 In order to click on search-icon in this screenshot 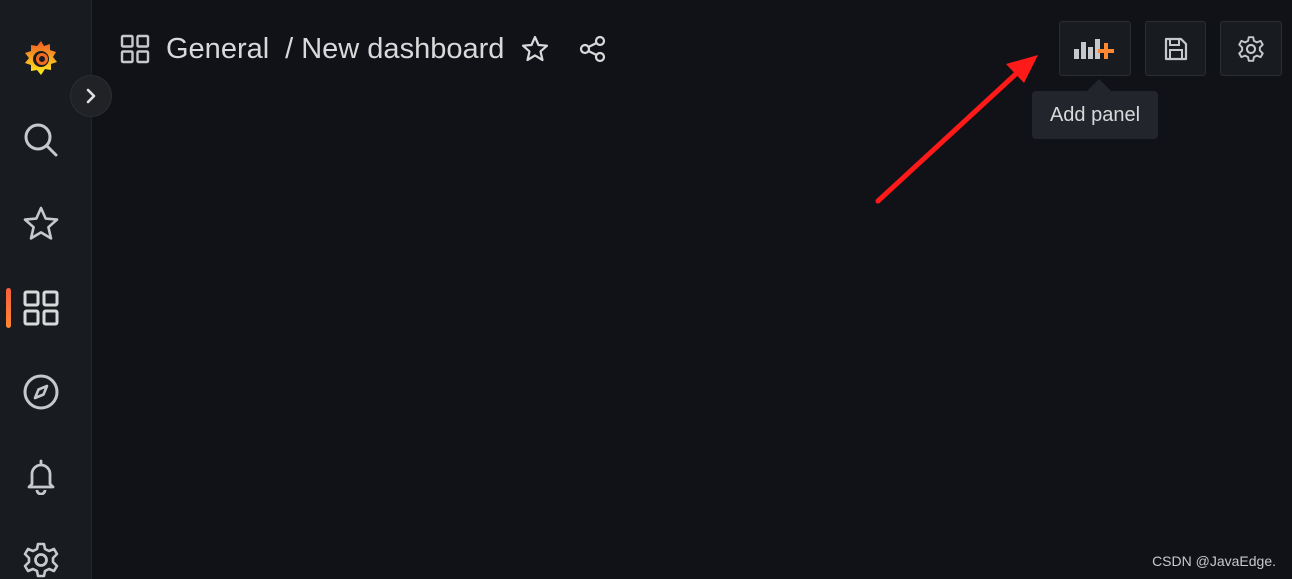, I will do `click(41, 140)`.